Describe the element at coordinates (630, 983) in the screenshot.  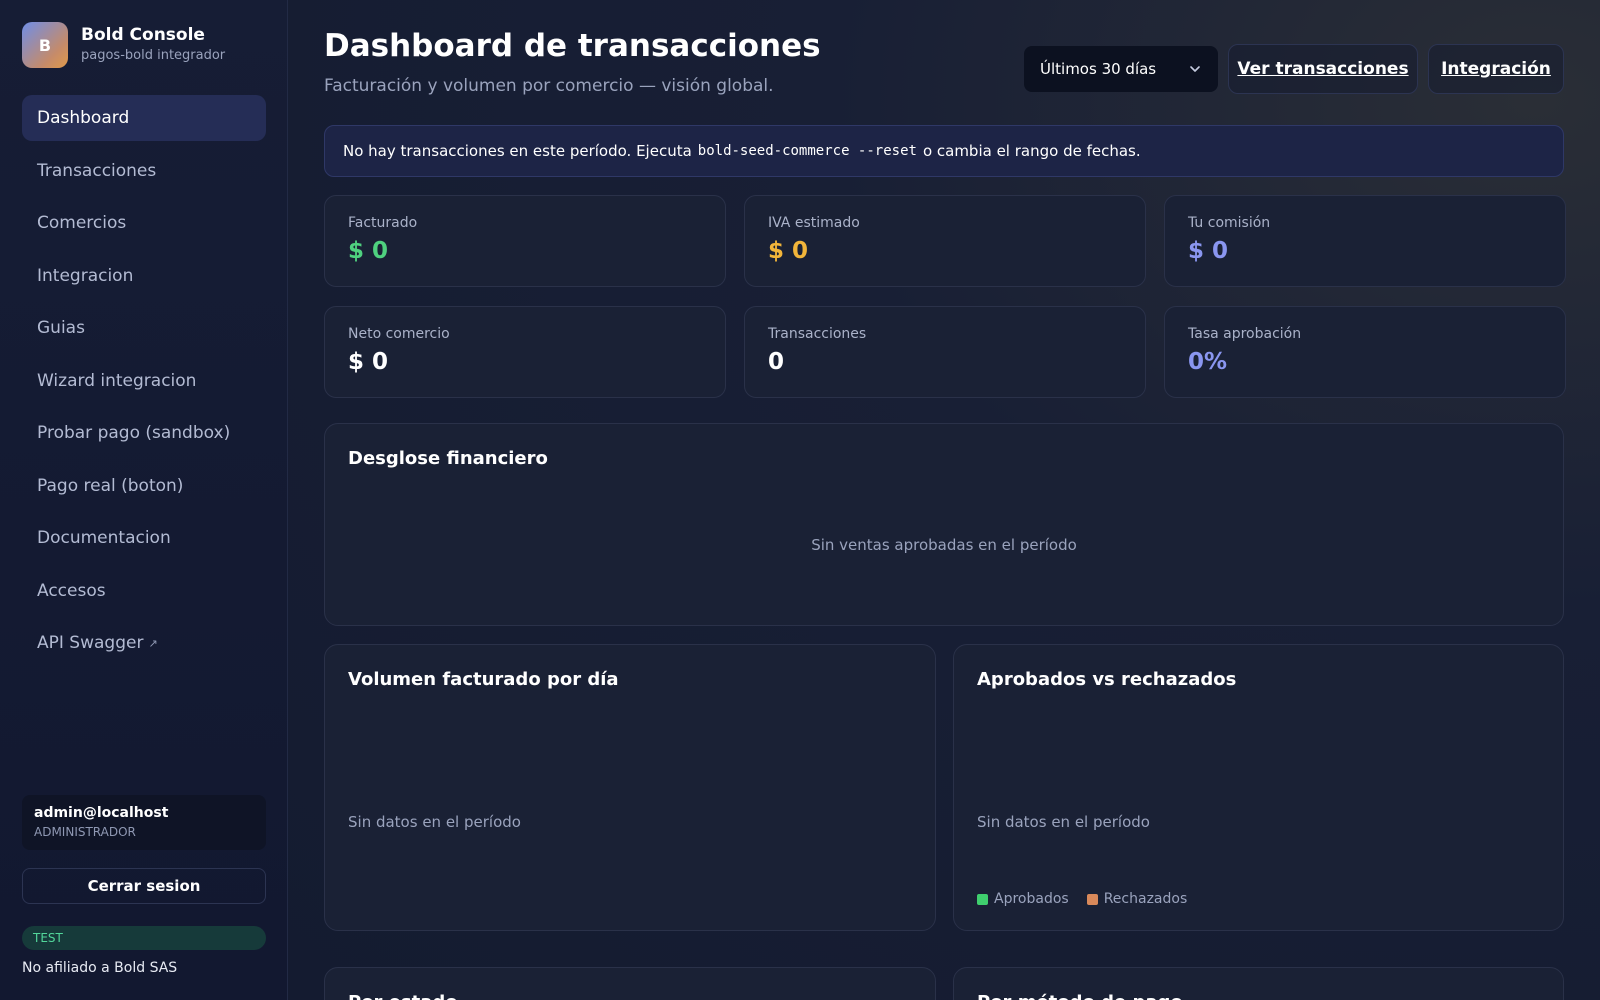
I see `by-status-panel: Por estado` at that location.